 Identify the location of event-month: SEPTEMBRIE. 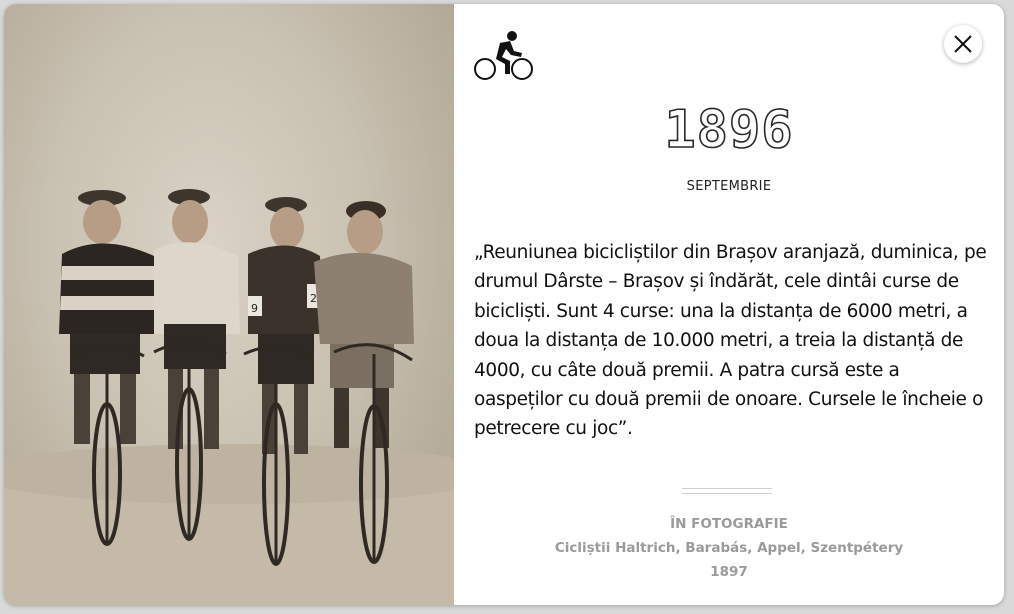
(729, 186).